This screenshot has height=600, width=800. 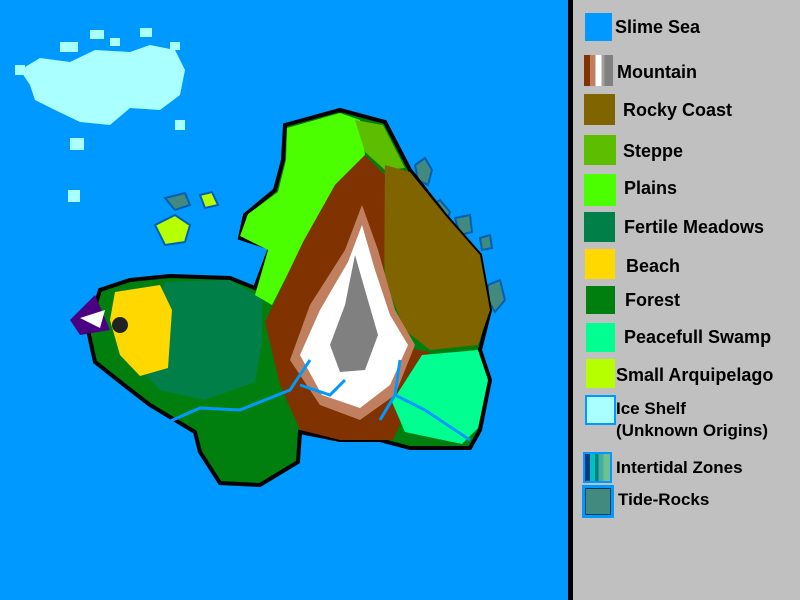 What do you see at coordinates (600, 373) in the screenshot?
I see `swatch-small-arquipelago` at bounding box center [600, 373].